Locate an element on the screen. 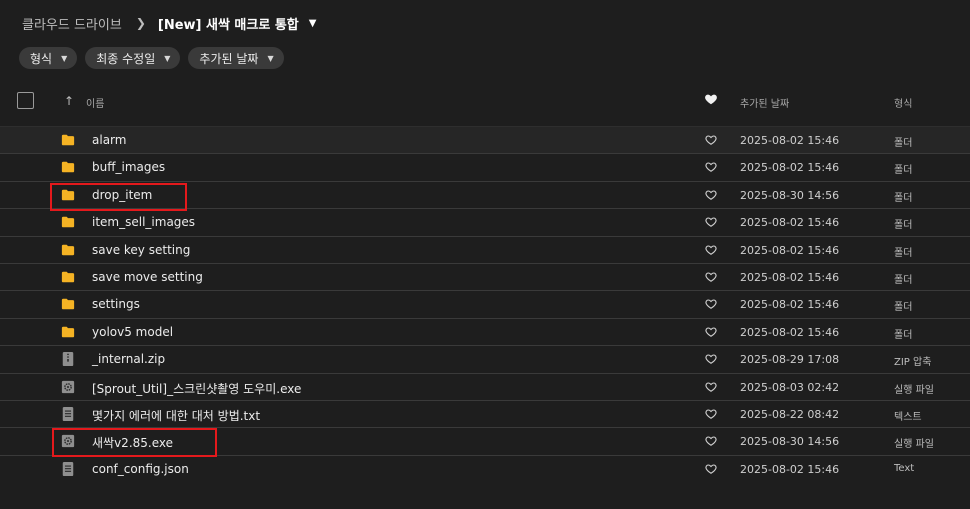 This screenshot has height=509, width=970. breadcrumb: 클라우드 드라이브 ❯ [New] 새싹 매크로 통합 ▼ is located at coordinates (169, 23).